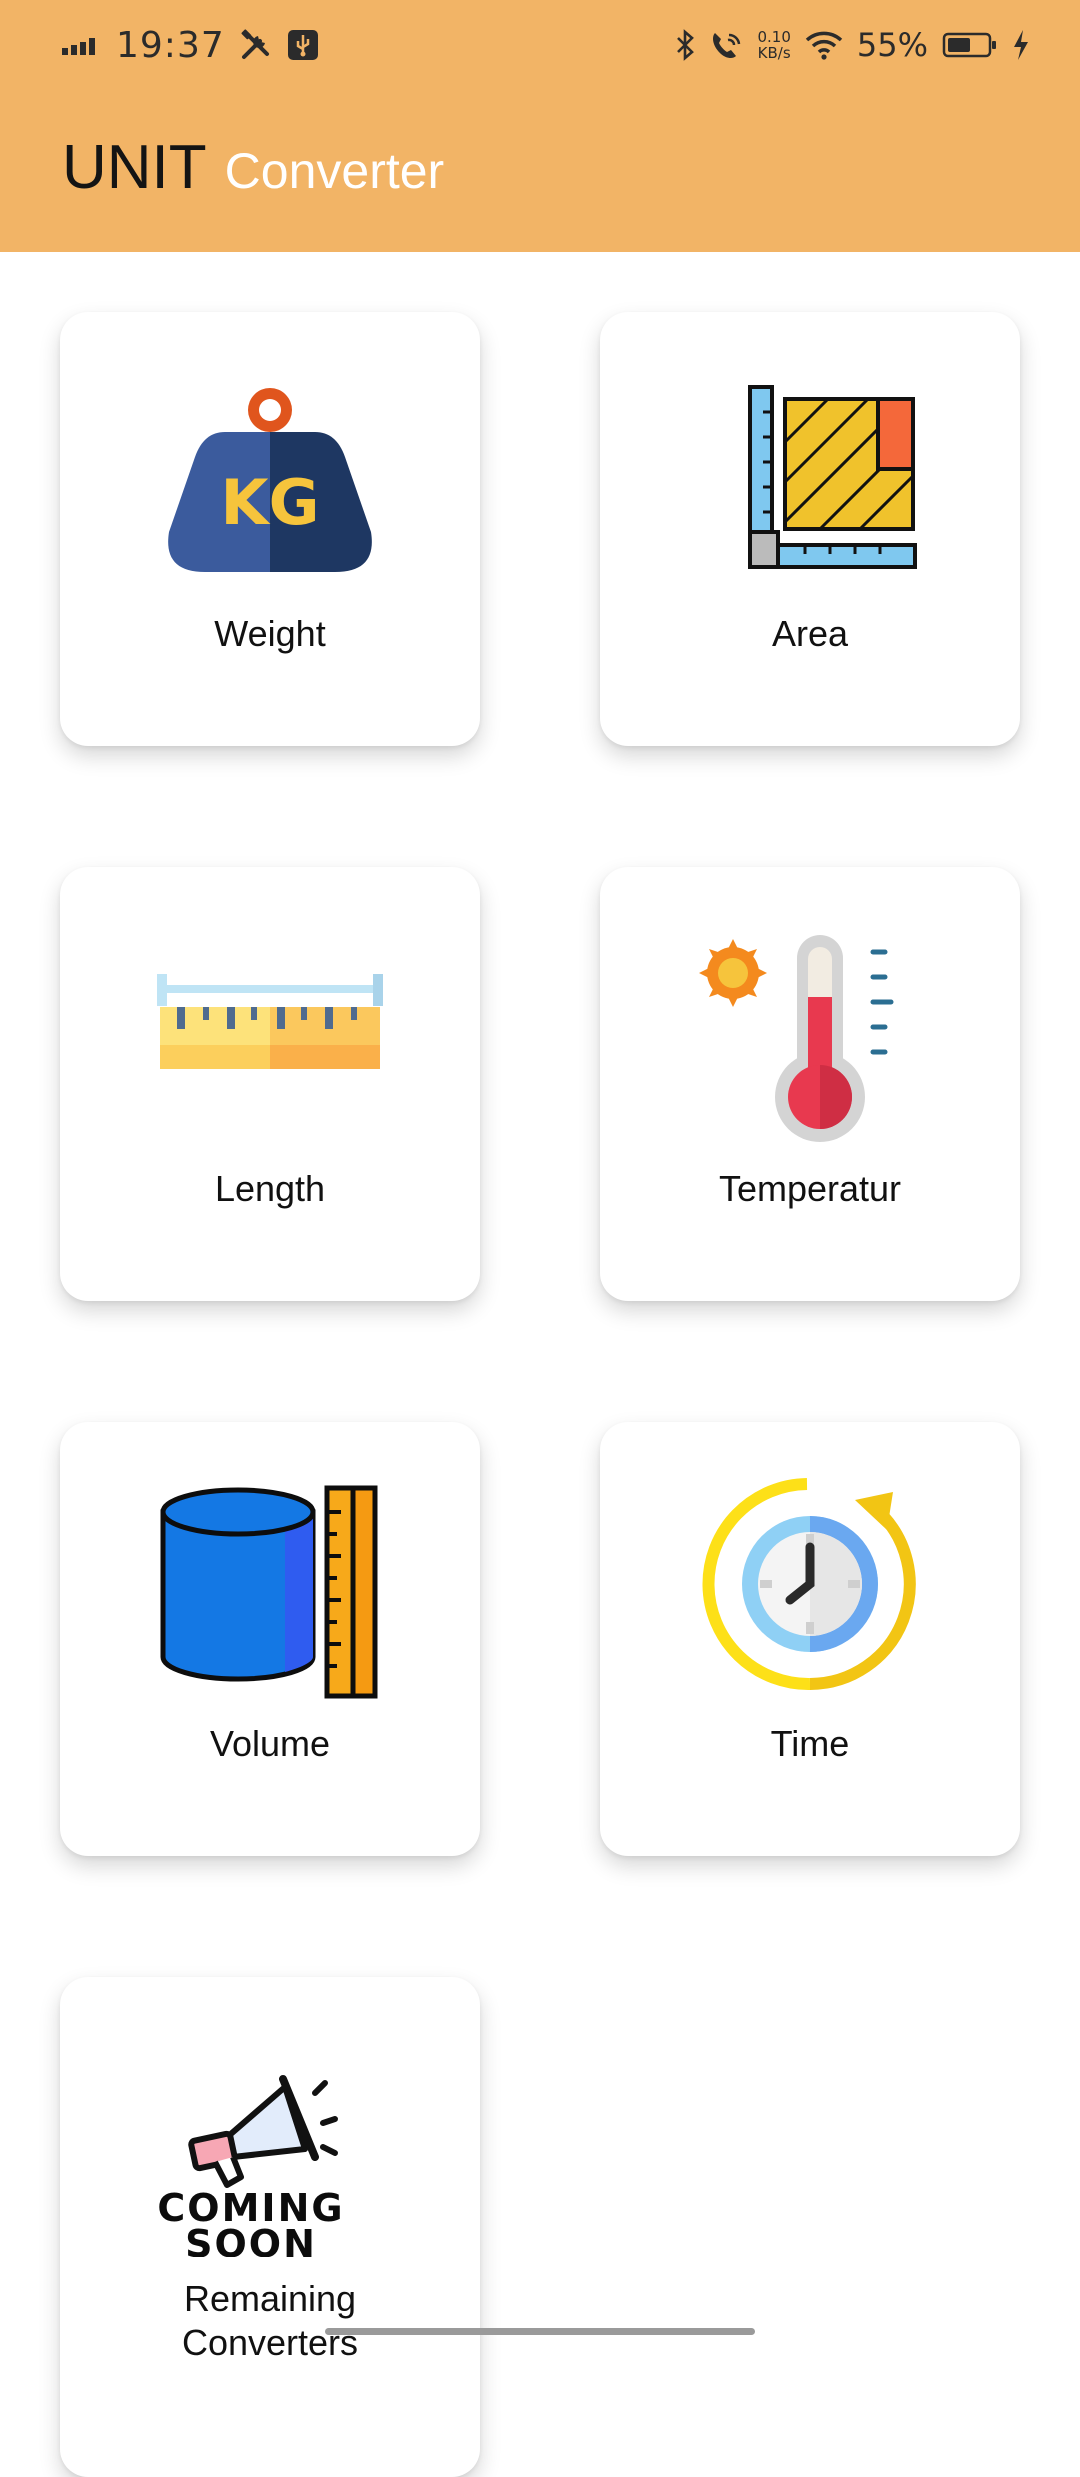 This screenshot has height=2477, width=1080. I want to click on converter-card-volume: Volume, so click(270, 1639).